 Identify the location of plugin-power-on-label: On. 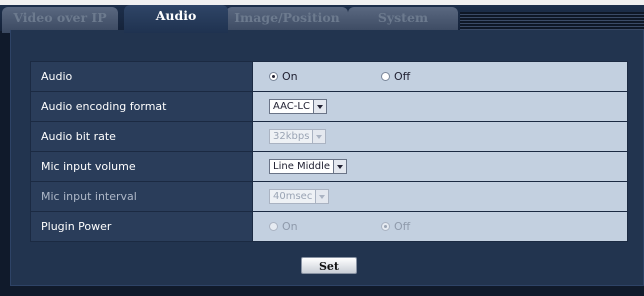
(290, 226).